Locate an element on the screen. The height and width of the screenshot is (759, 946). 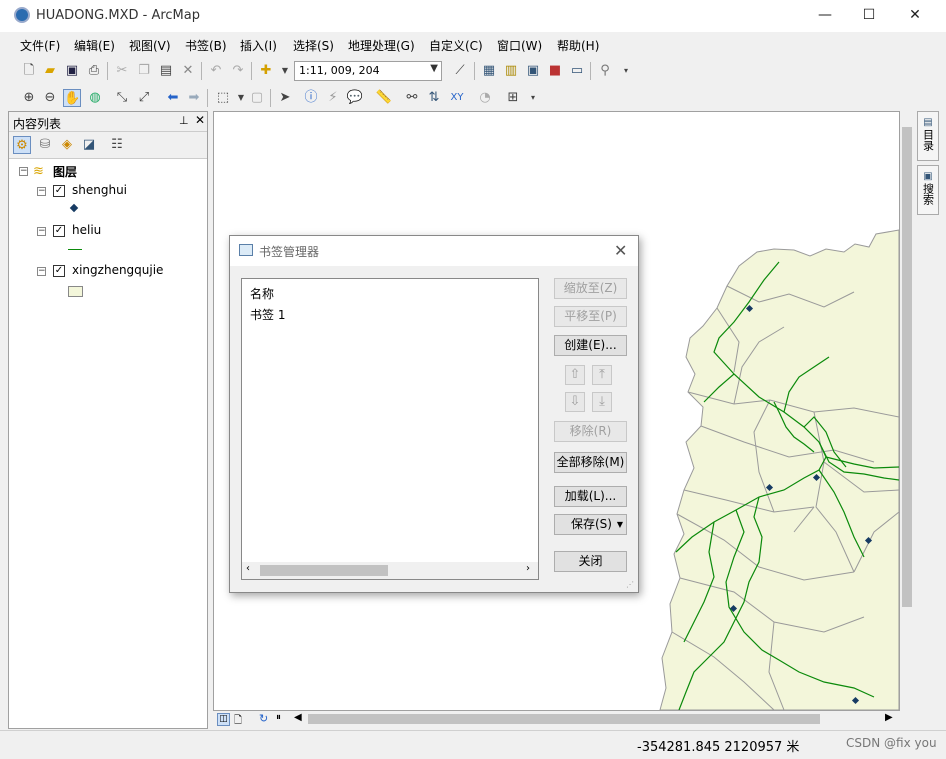
hyperlink-icon: ⚡ is located at coordinates (333, 98).